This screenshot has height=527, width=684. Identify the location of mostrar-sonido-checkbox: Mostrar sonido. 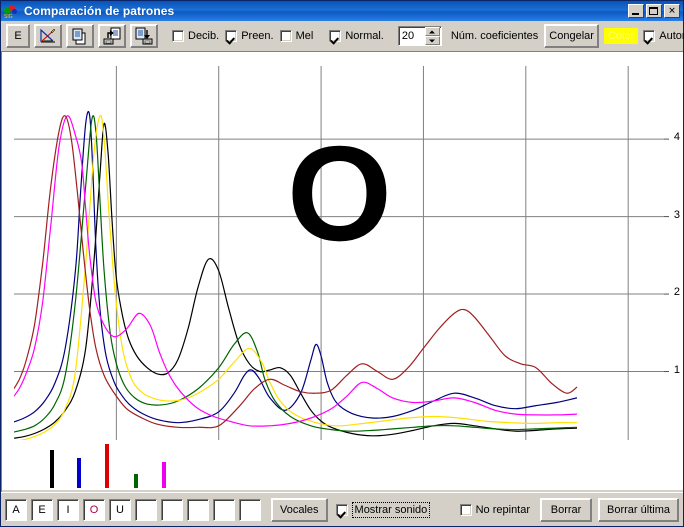
(383, 509).